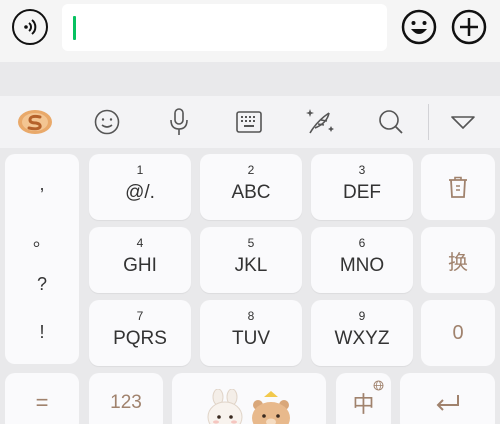  I want to click on key-letters: WXYZ, so click(362, 338).